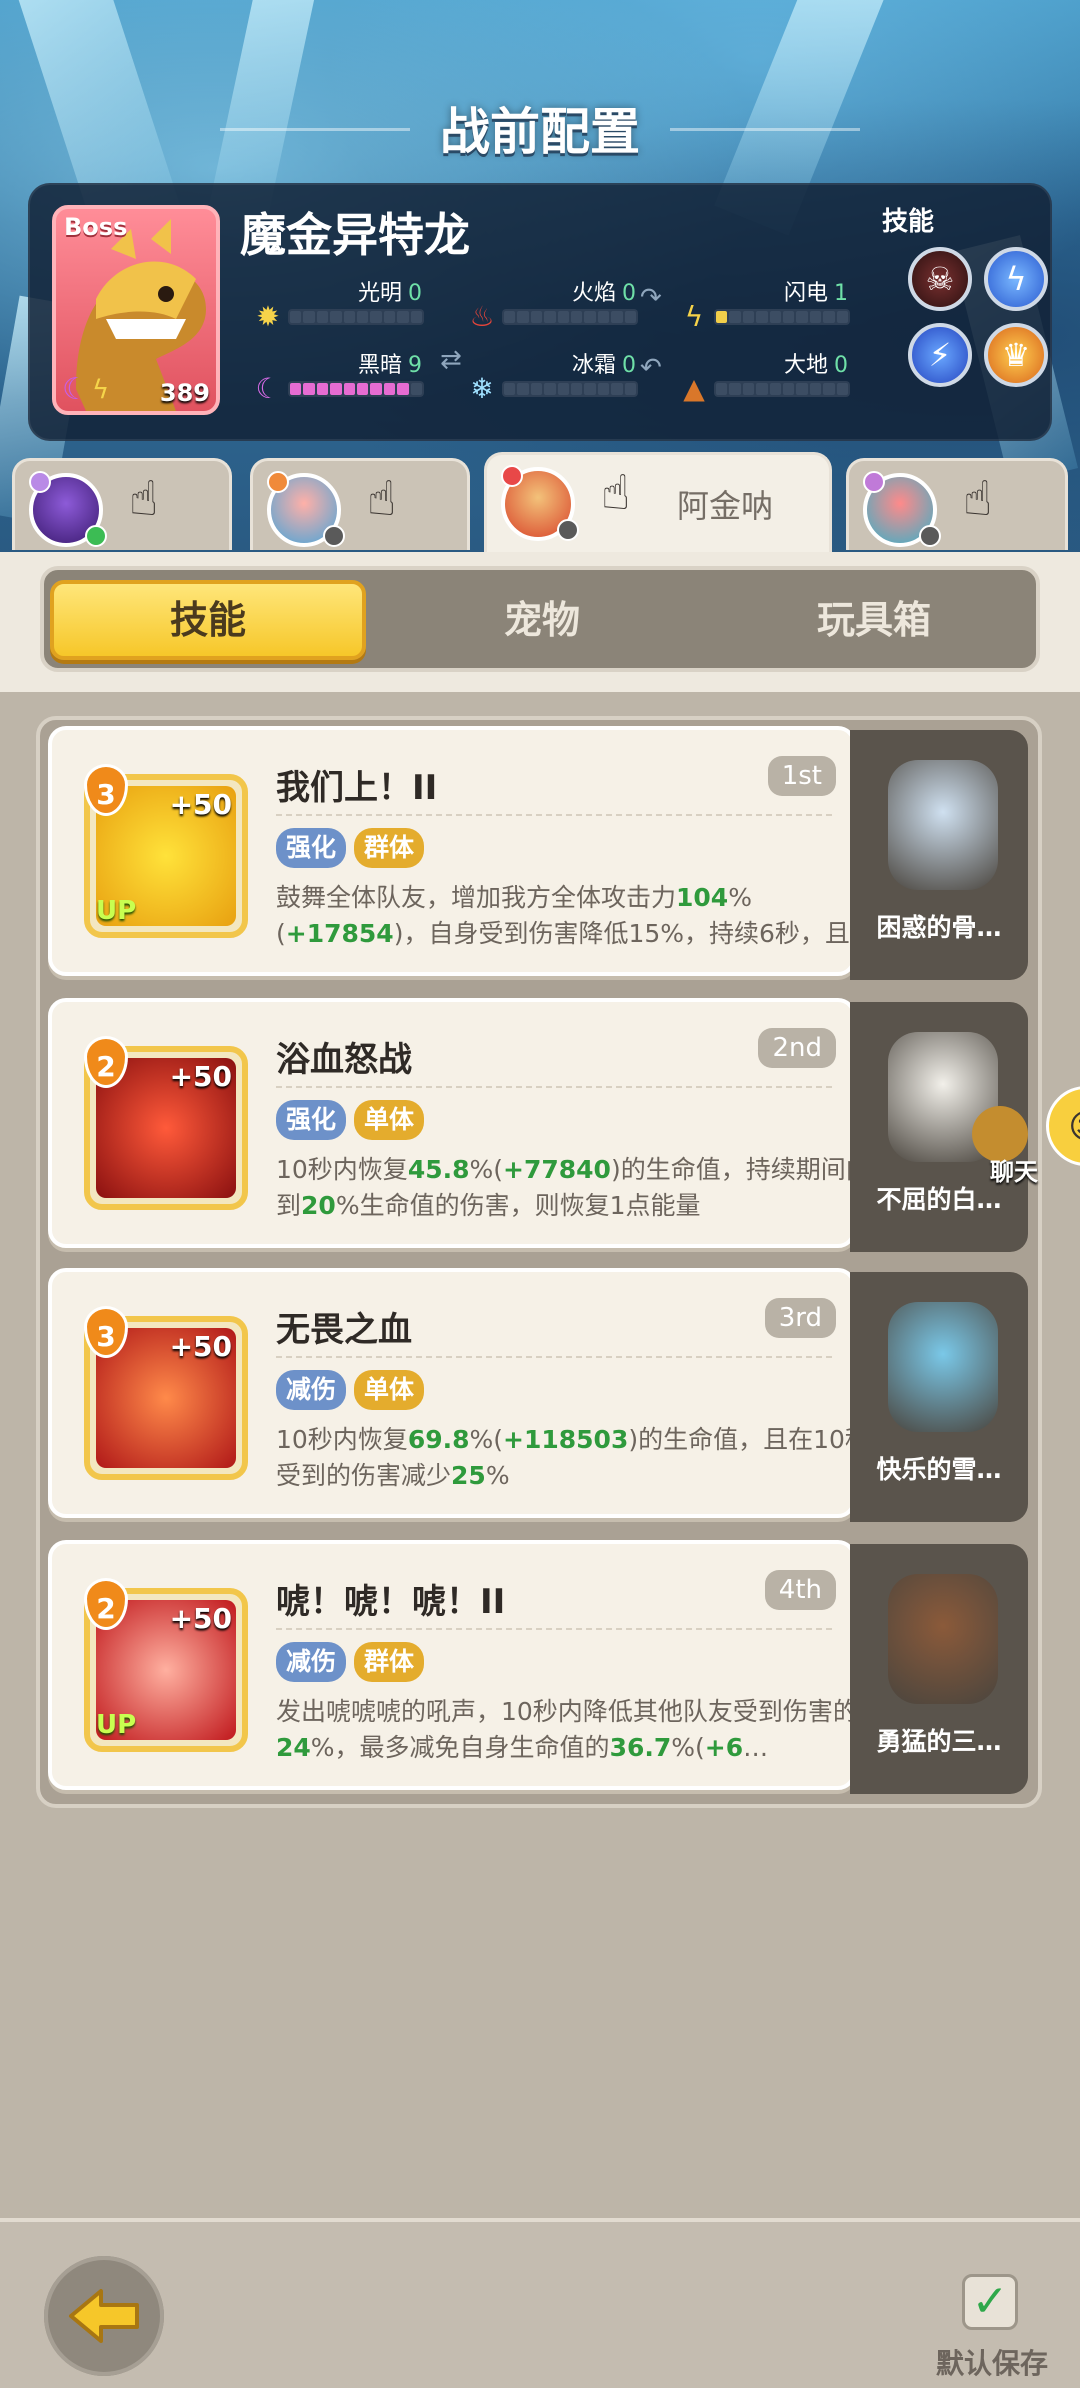  Describe the element at coordinates (460, 1747) in the screenshot. I see `skill-text: %，最多减免自身生命值的` at that location.